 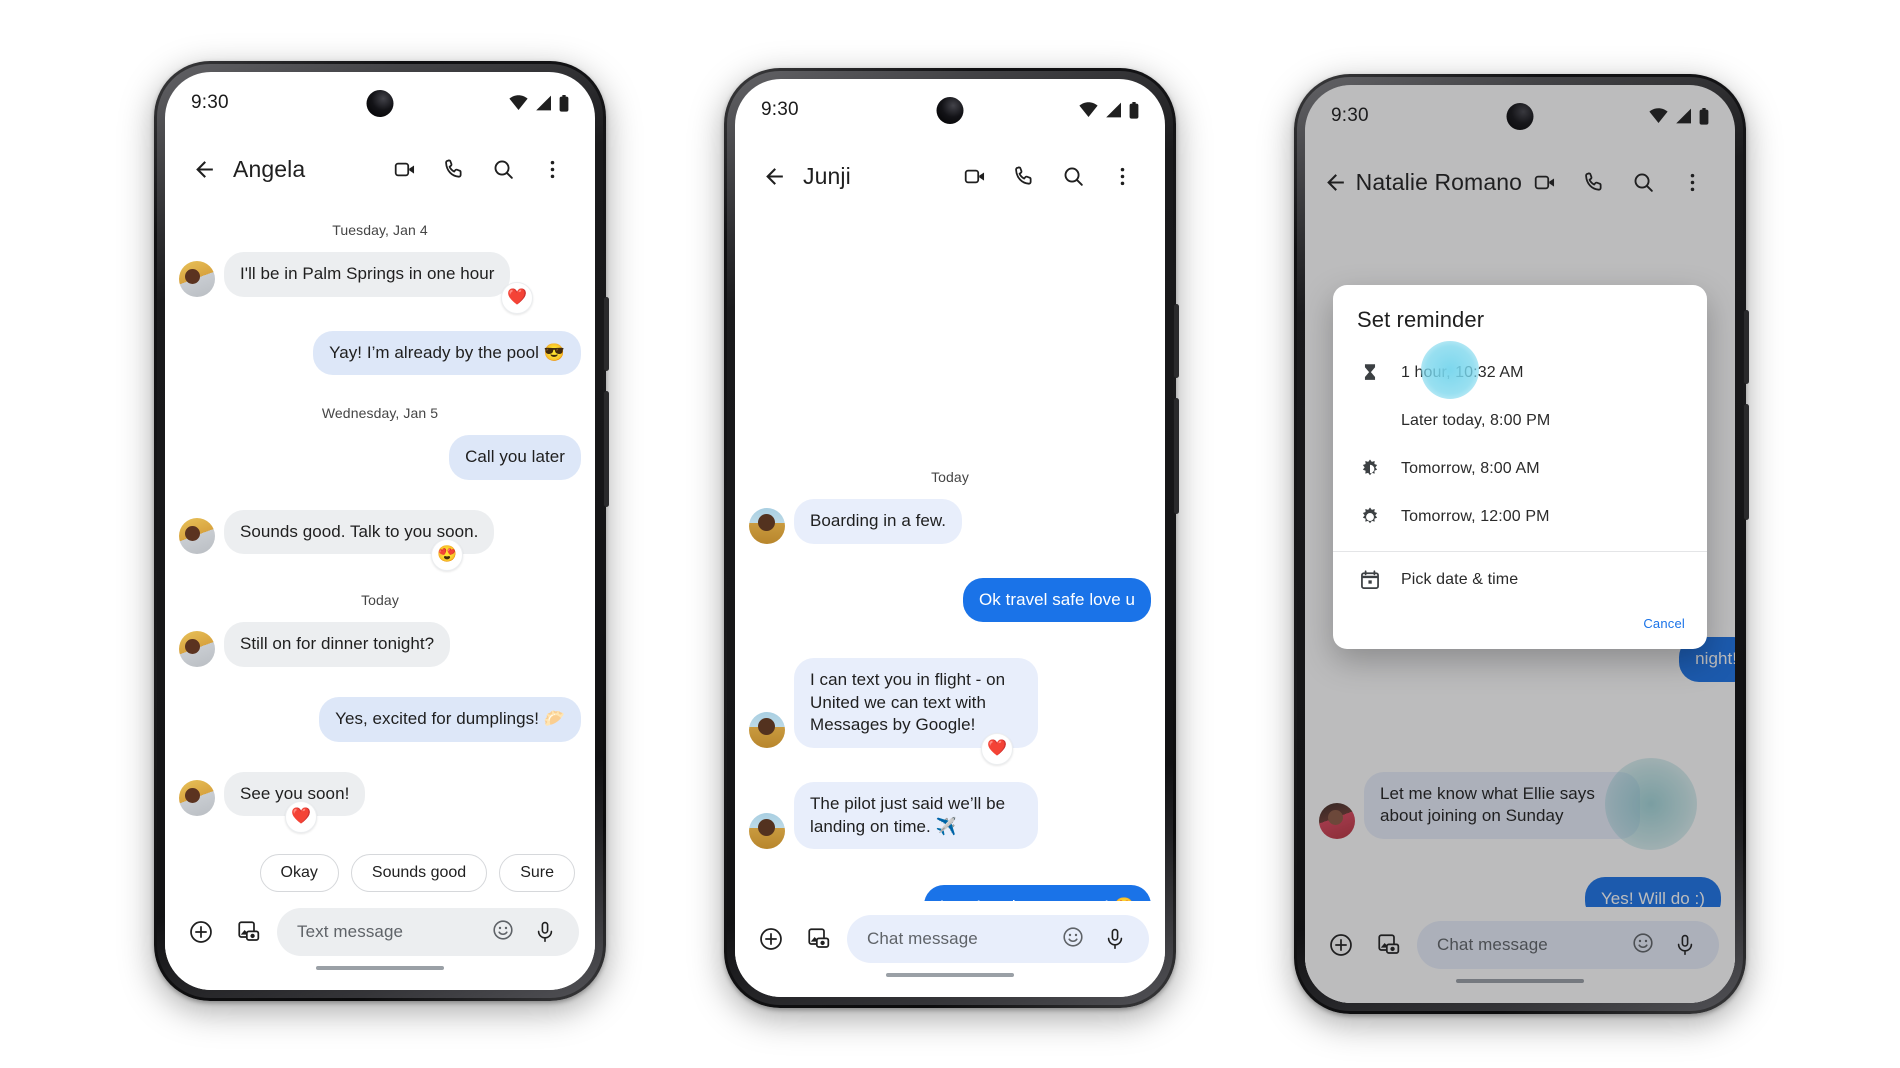 What do you see at coordinates (1520, 551) in the screenshot?
I see `dialog-divider` at bounding box center [1520, 551].